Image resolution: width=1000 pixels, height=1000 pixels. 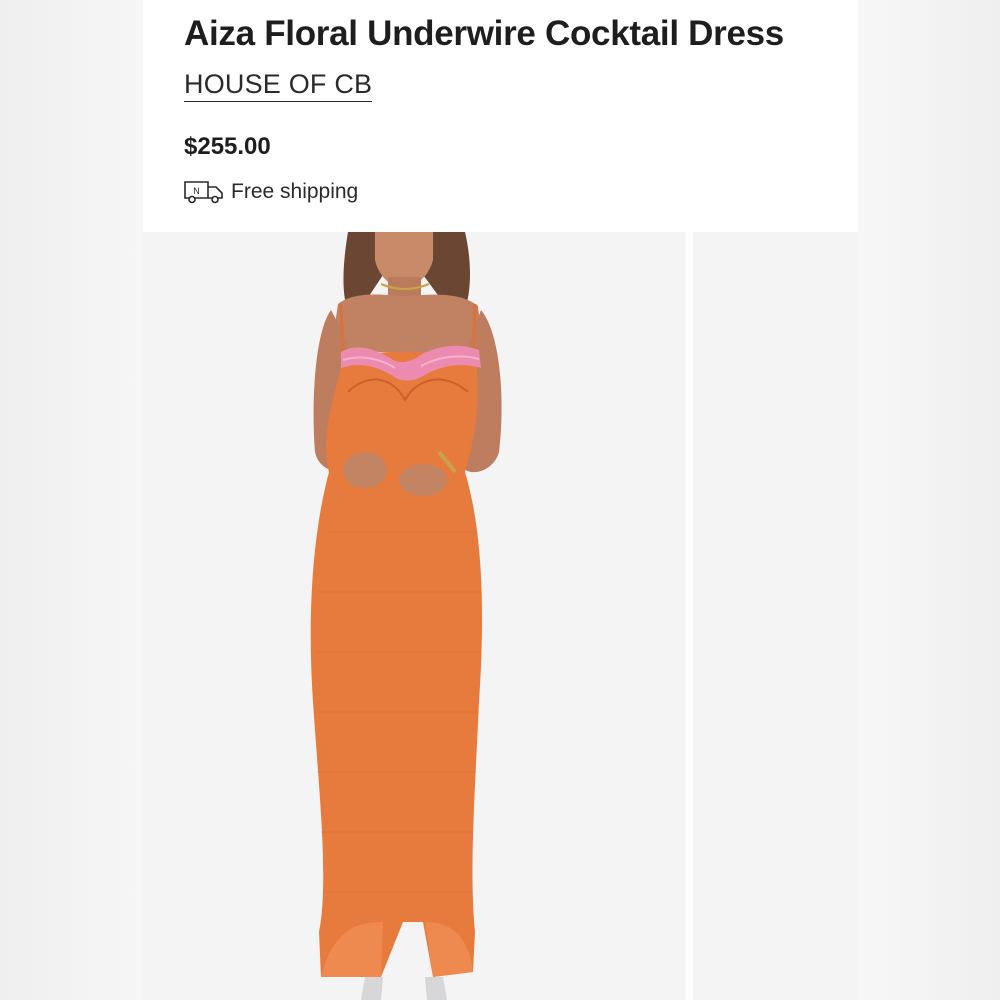 What do you see at coordinates (71, 500) in the screenshot?
I see `blurred-background-left` at bounding box center [71, 500].